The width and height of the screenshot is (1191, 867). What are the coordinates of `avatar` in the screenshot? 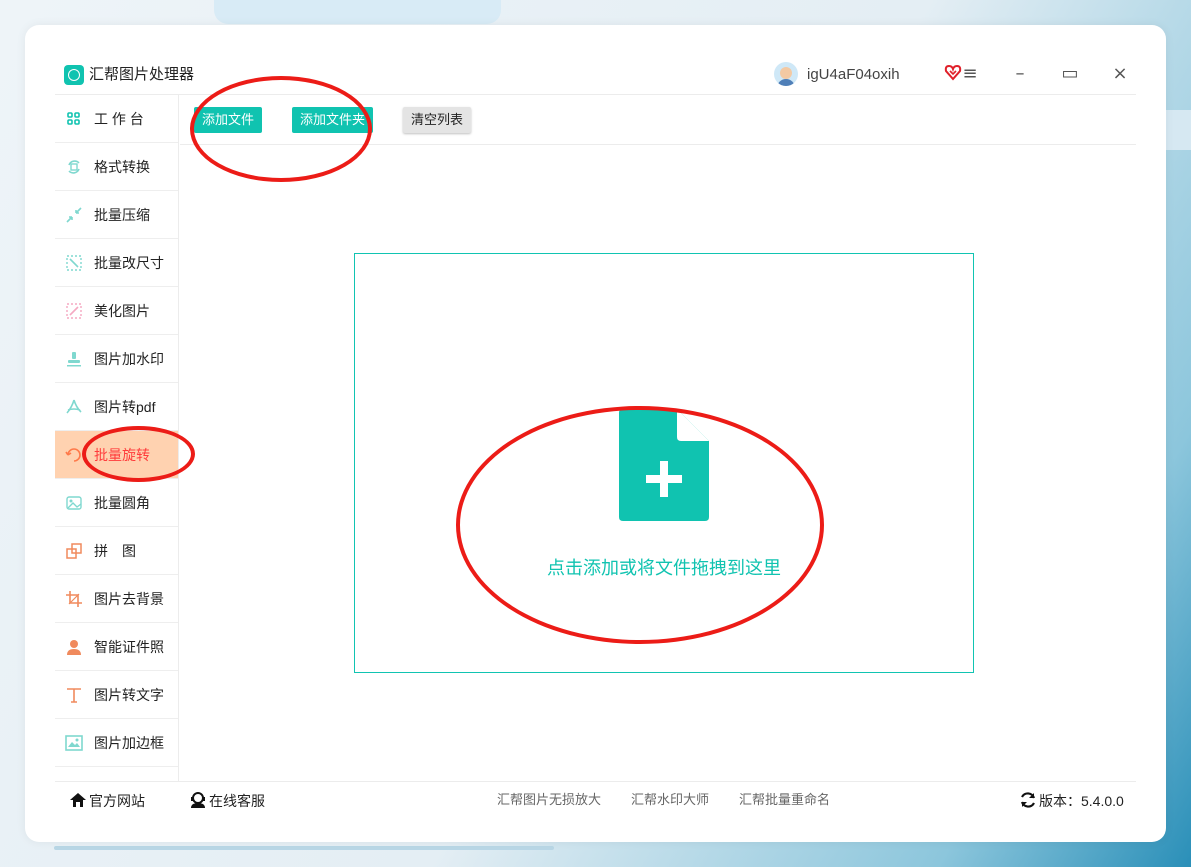 It's located at (786, 74).